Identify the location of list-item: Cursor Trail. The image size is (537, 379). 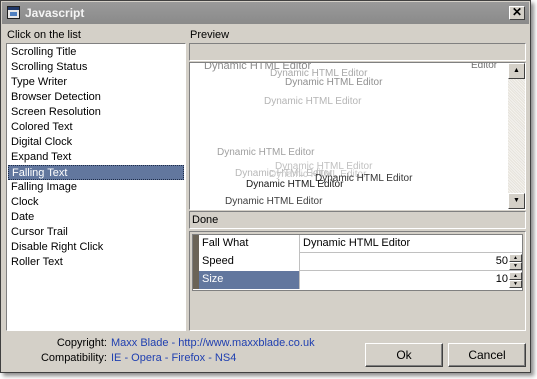
(96, 232).